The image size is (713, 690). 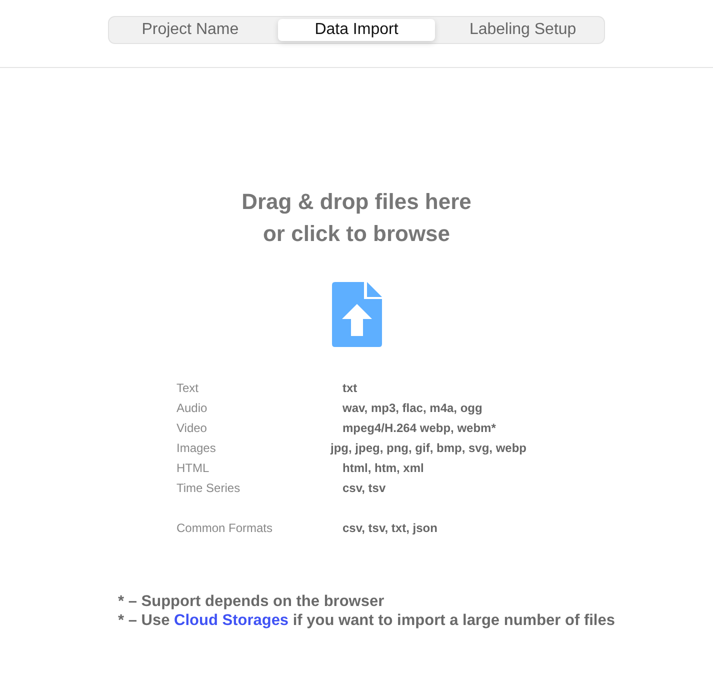 I want to click on cloud-storages-link: Cloud Storages, so click(x=231, y=620).